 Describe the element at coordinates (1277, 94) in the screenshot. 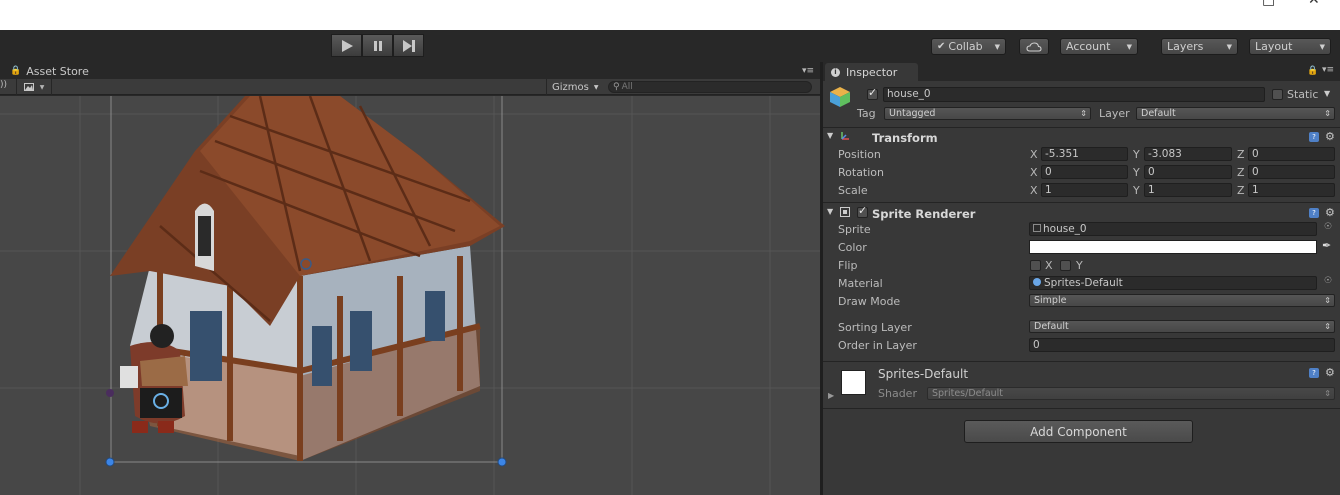

I see `static-checkbox` at that location.